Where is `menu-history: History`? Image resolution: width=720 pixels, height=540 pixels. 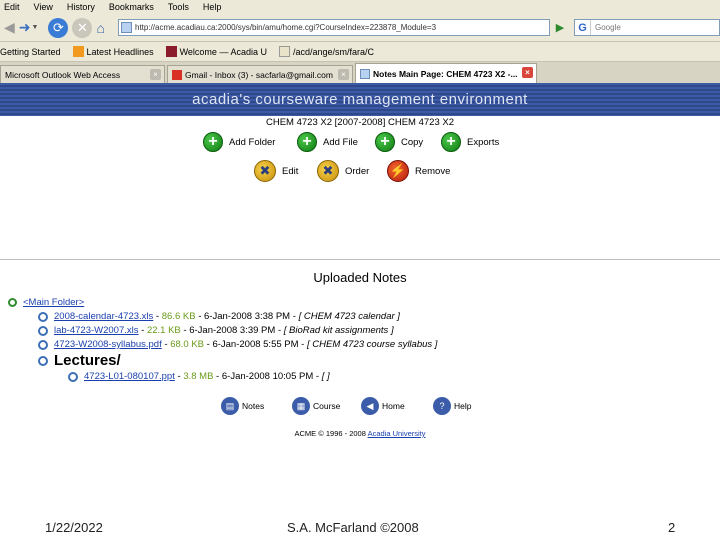
menu-history: History is located at coordinates (81, 7).